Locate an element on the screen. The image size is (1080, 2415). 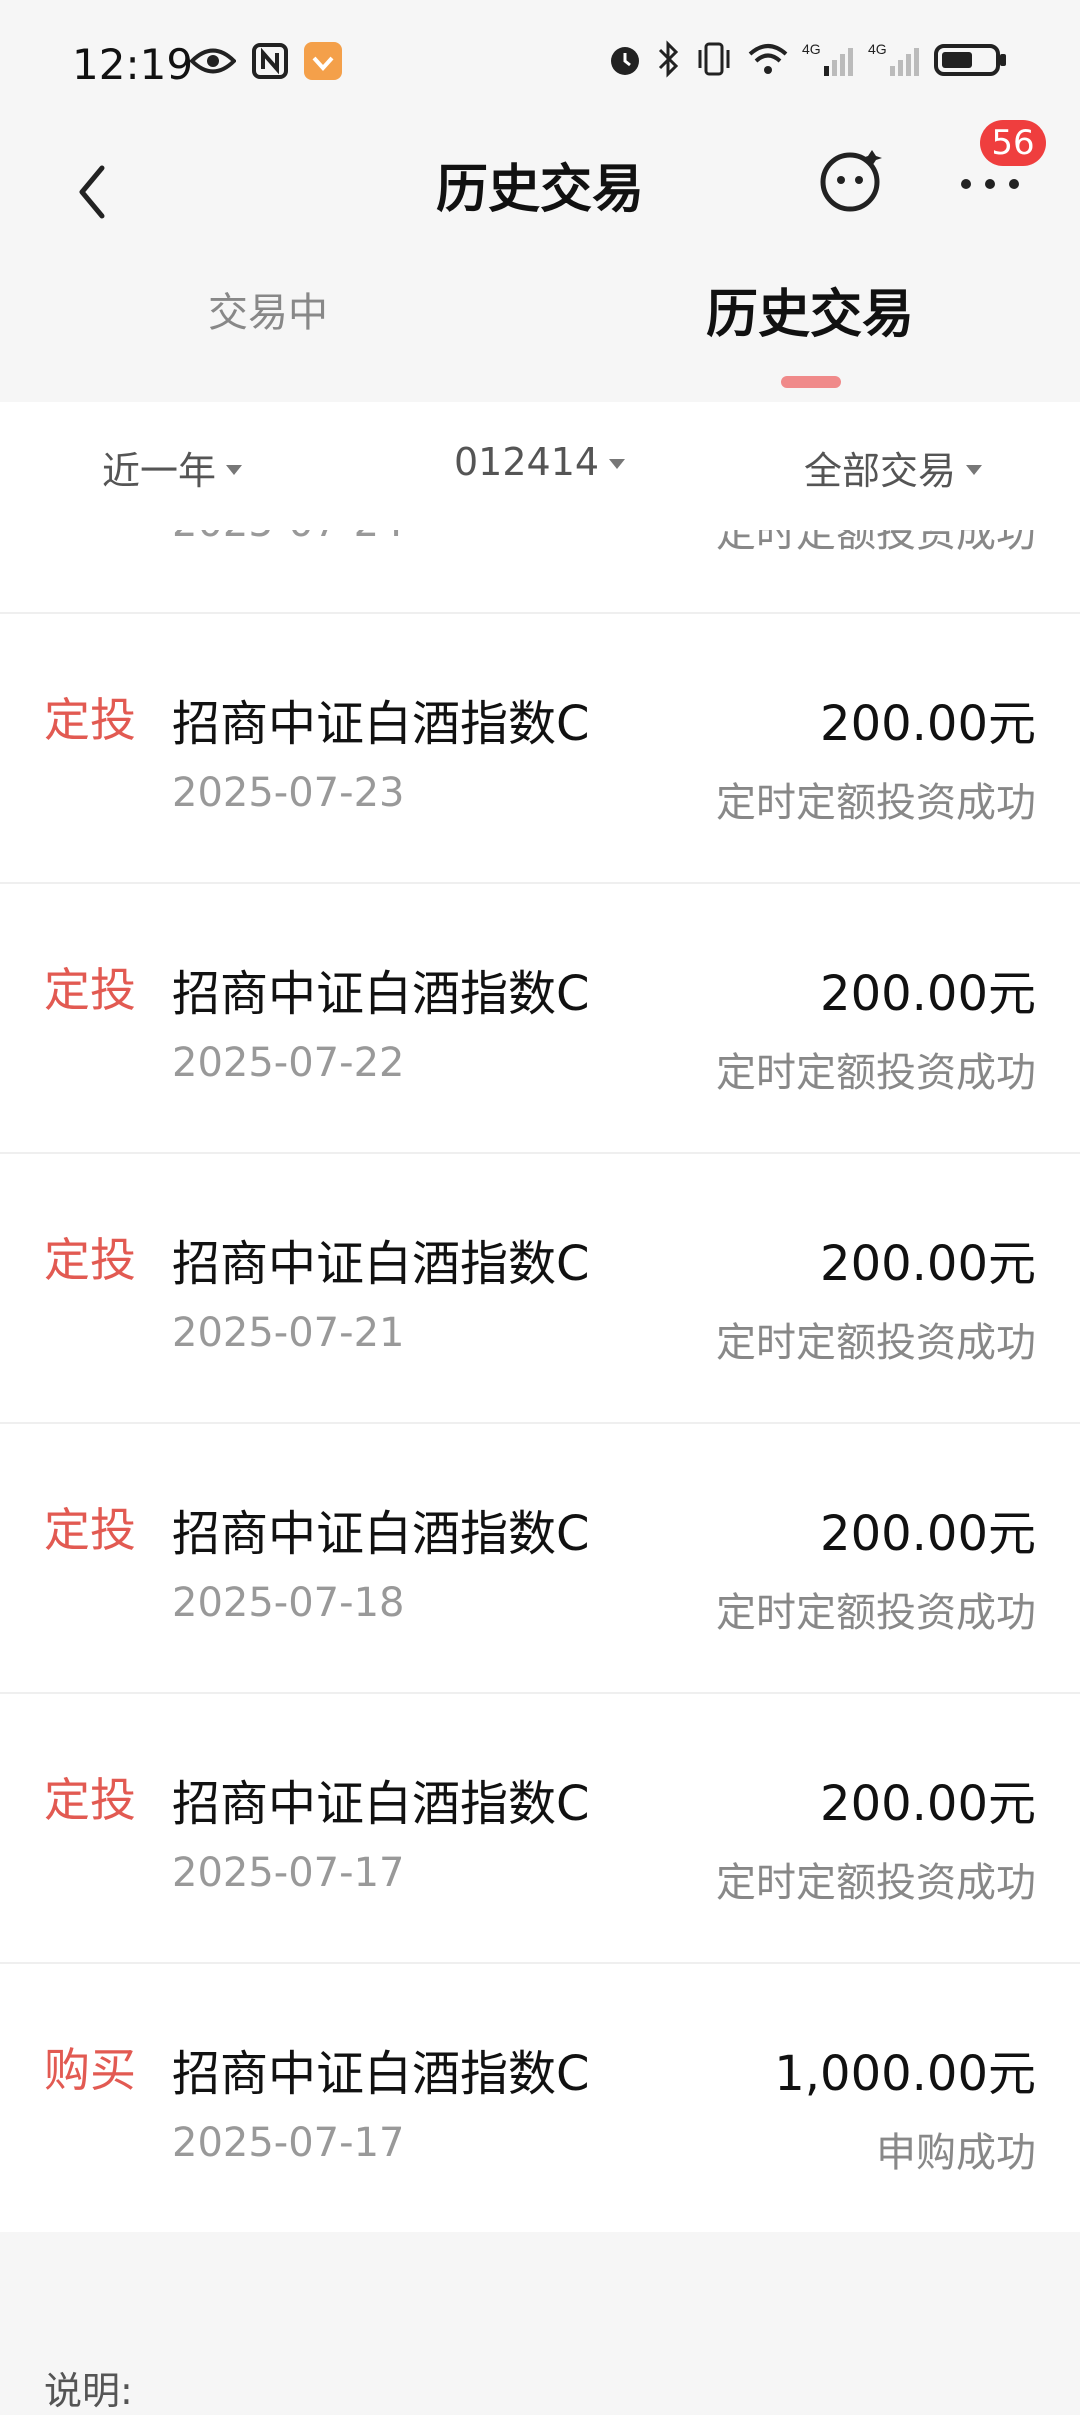
list-item: 定投 招商中证白酒指数C 200.00元 2025-07-22 定时定额投资成功 is located at coordinates (540, 1019).